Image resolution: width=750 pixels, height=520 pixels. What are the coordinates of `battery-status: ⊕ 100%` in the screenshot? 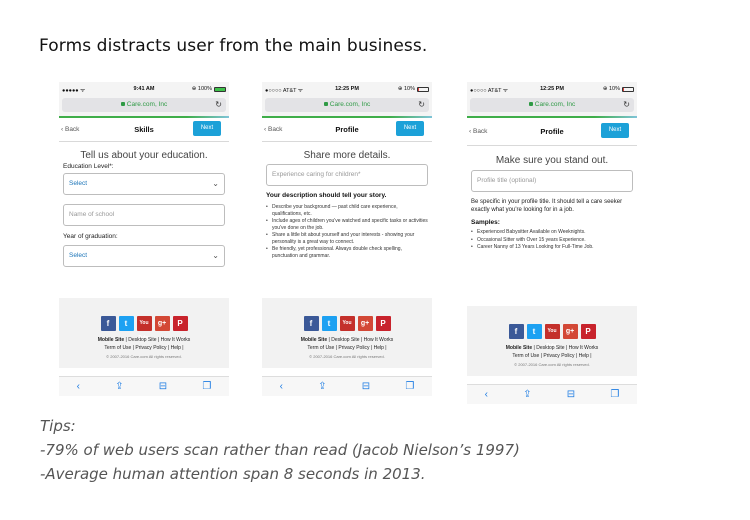 It's located at (209, 89).